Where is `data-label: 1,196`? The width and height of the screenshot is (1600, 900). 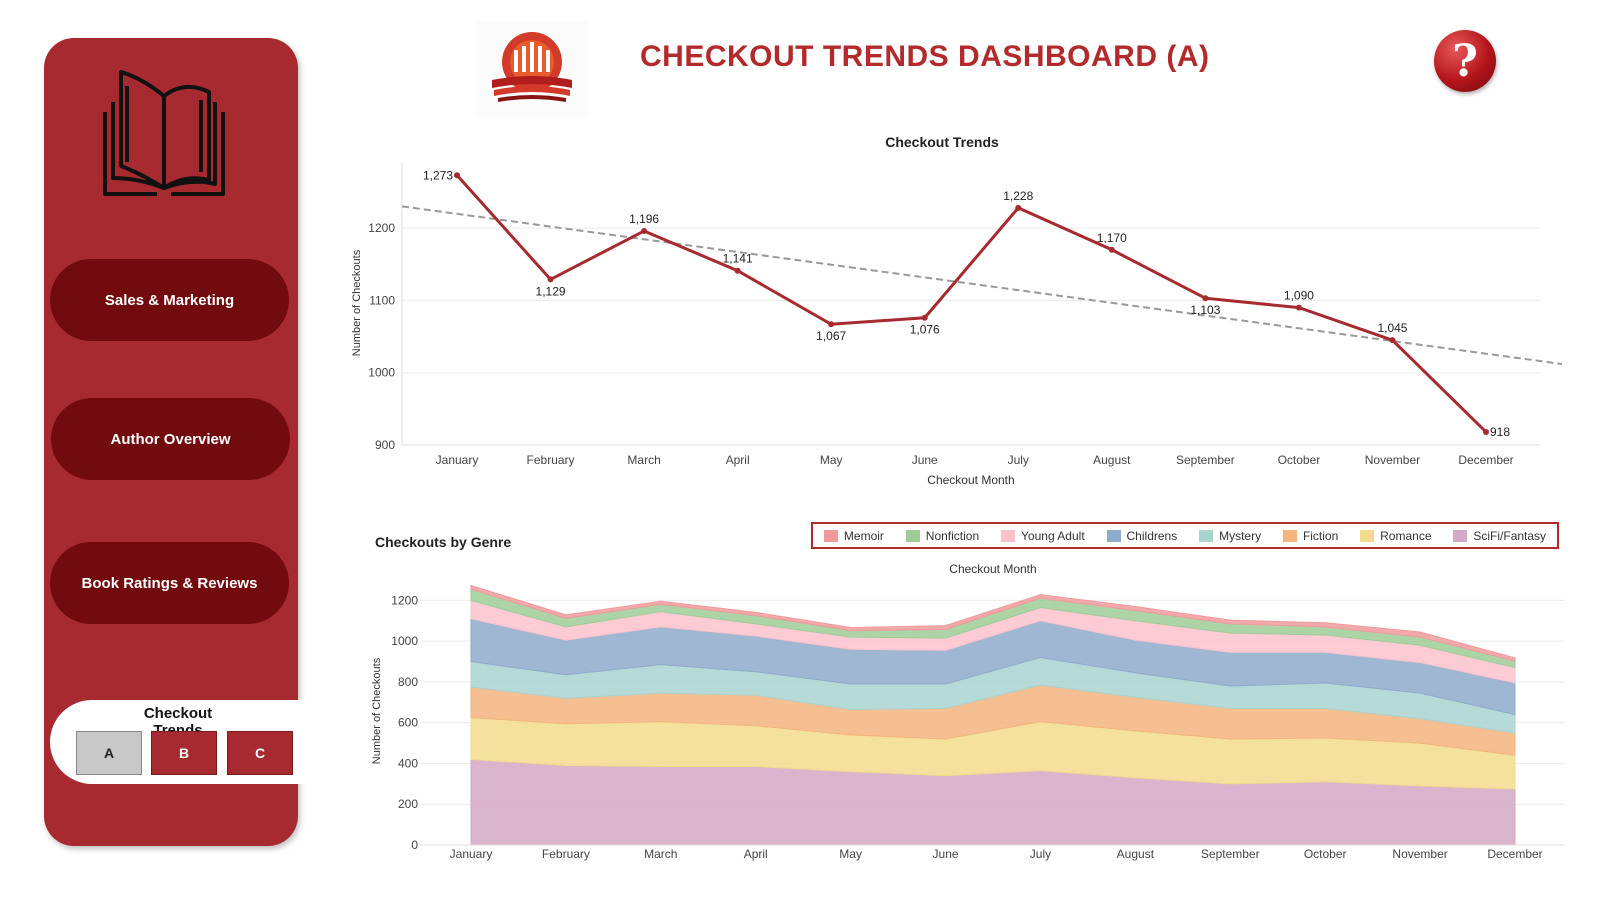
data-label: 1,196 is located at coordinates (644, 219).